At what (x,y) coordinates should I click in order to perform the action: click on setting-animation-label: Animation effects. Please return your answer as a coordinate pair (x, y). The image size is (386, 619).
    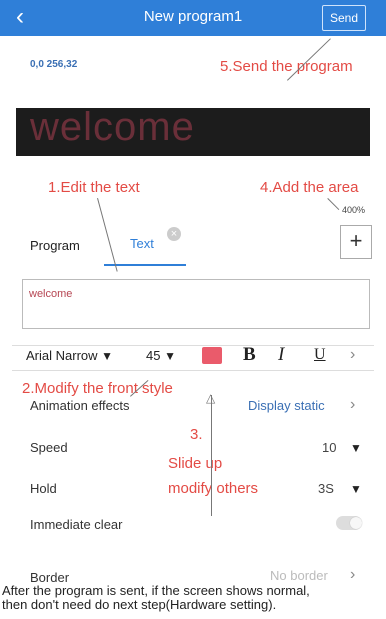
    Looking at the image, I should click on (80, 405).